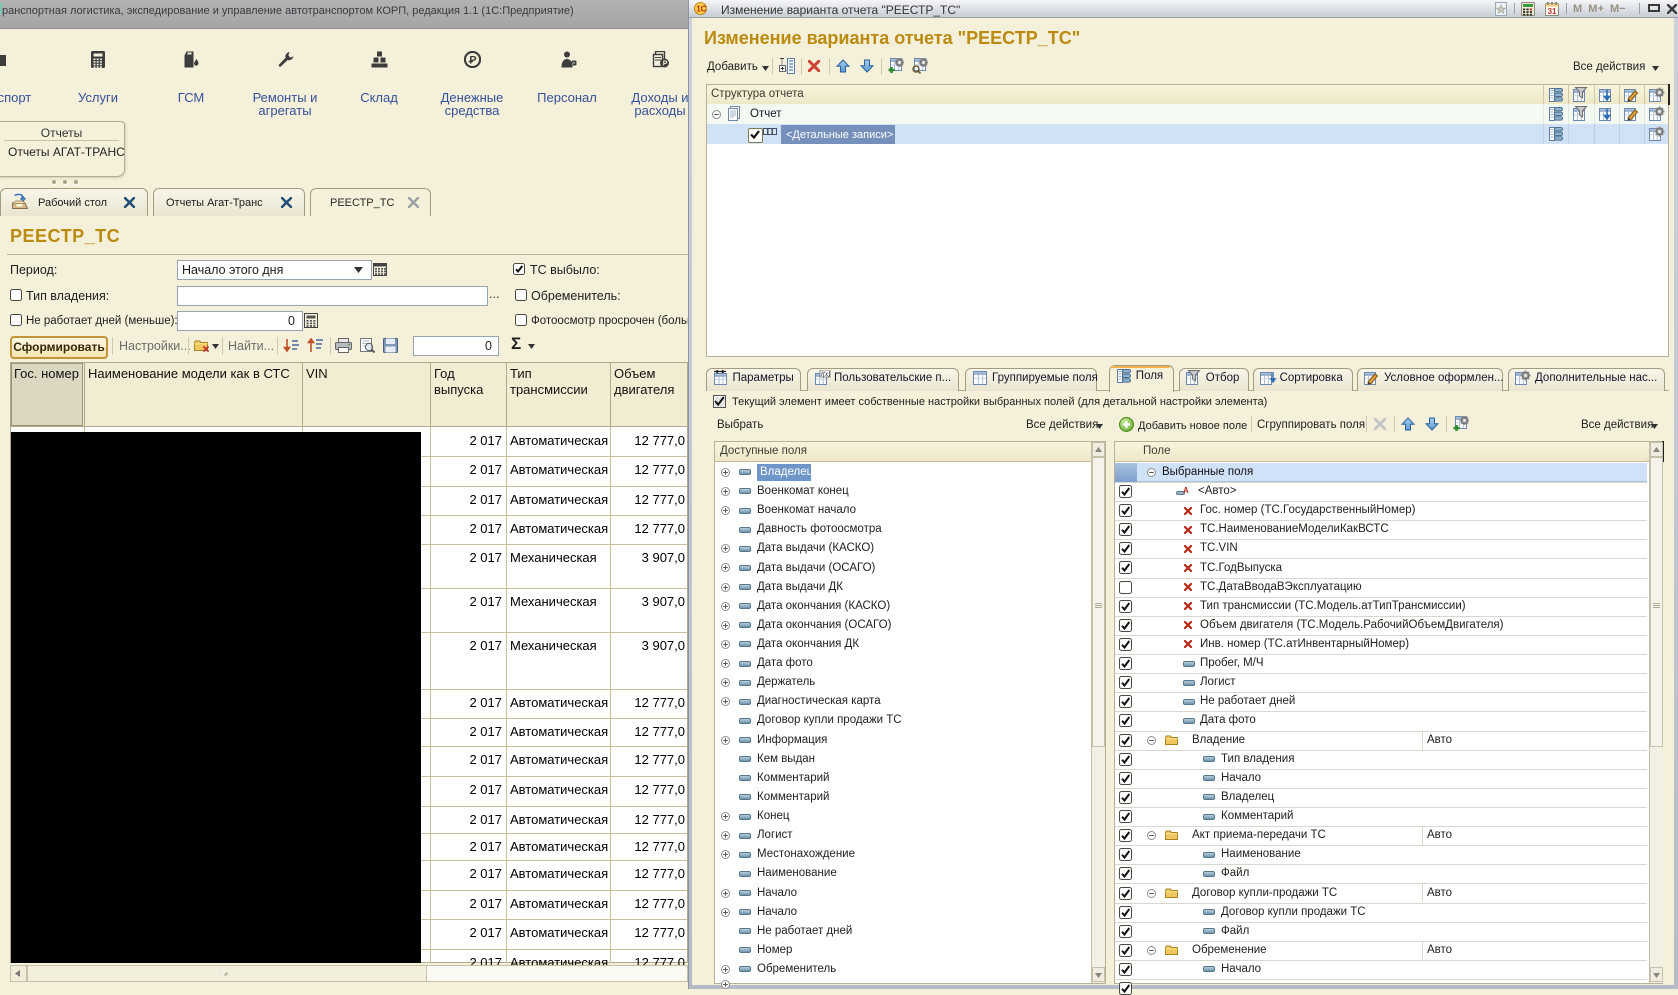 The image size is (1678, 995). Describe the element at coordinates (1552, 11) in the screenshot. I see `svg-text: 31` at that location.